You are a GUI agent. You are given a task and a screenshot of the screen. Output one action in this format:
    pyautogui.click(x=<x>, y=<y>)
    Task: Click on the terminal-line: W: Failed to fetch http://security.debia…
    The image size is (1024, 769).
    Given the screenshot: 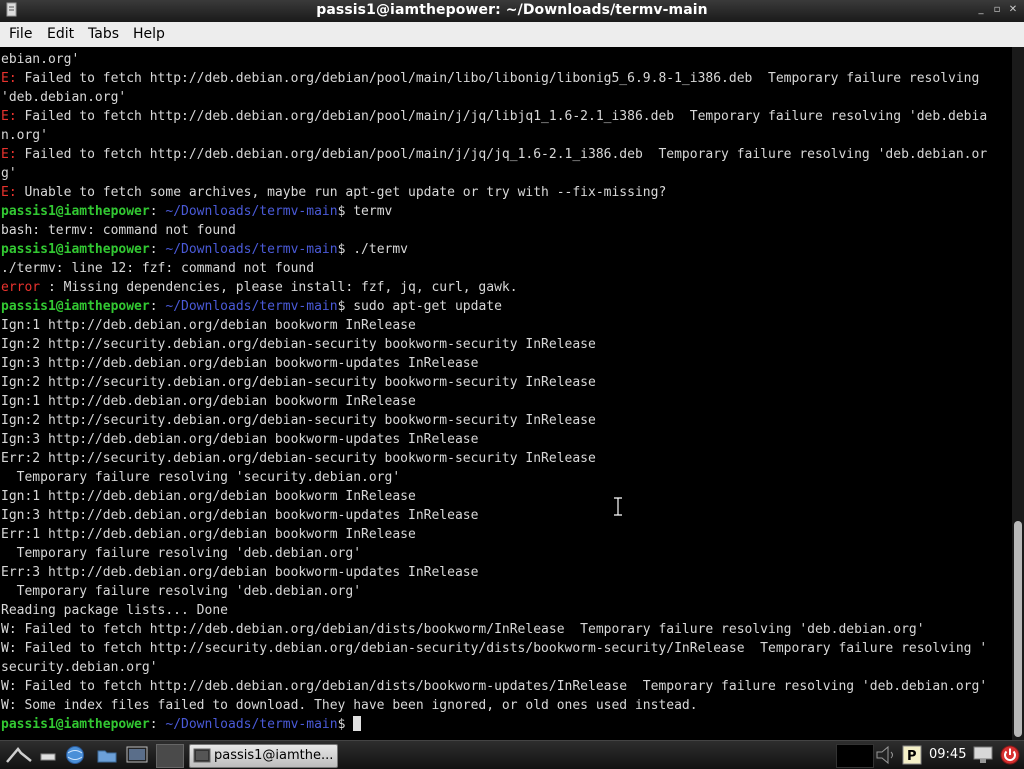 What is the action you would take?
    pyautogui.click(x=494, y=648)
    